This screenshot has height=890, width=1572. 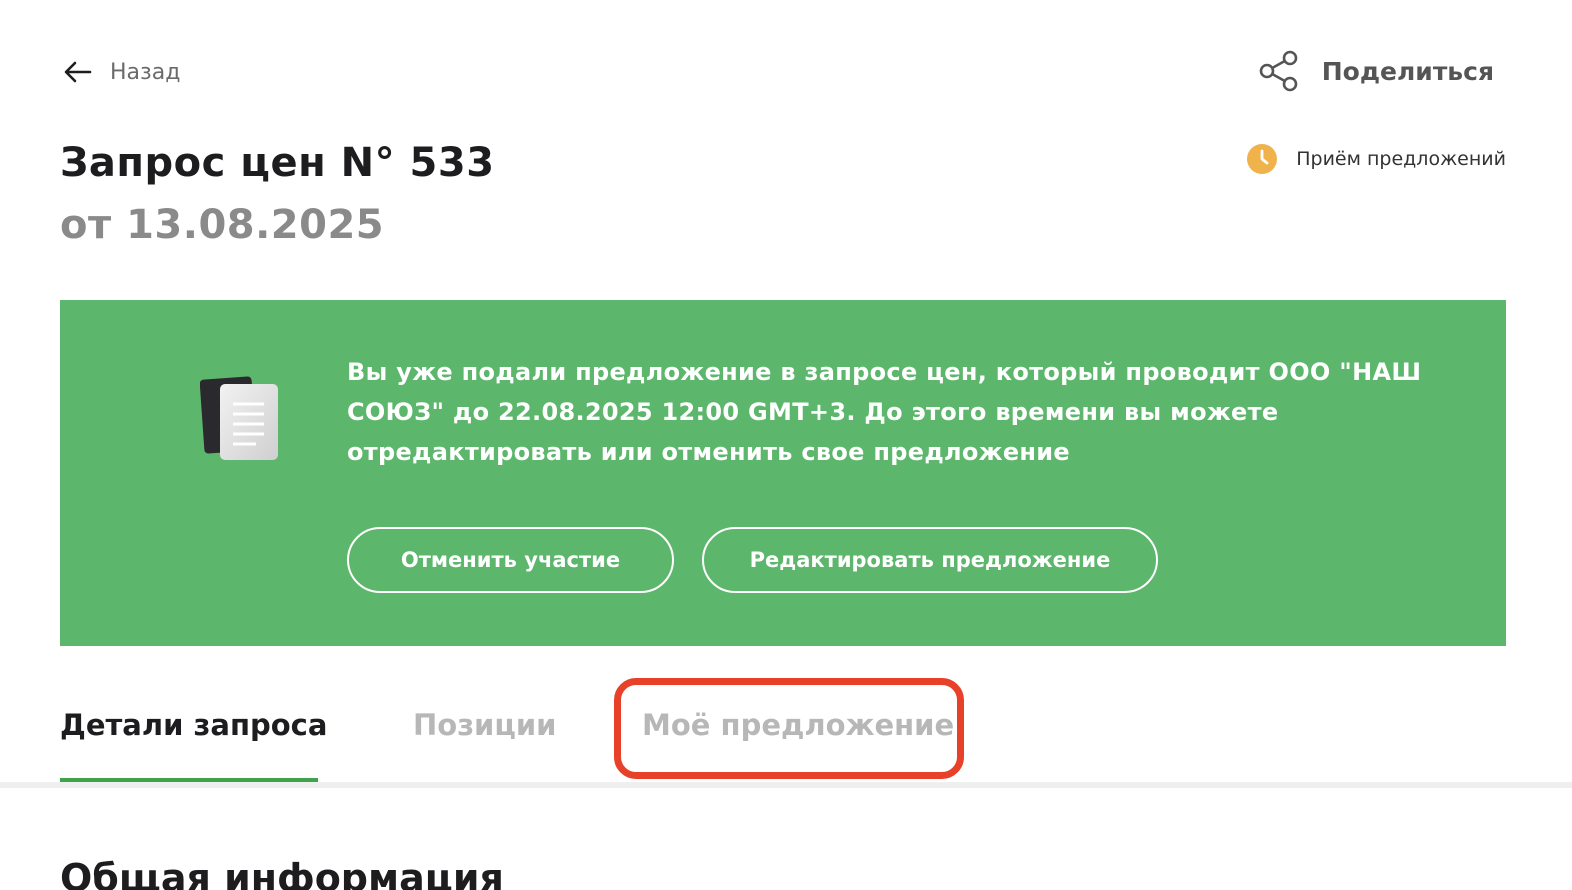 What do you see at coordinates (510, 560) in the screenshot?
I see `cancel-participation-button: Отменить участие` at bounding box center [510, 560].